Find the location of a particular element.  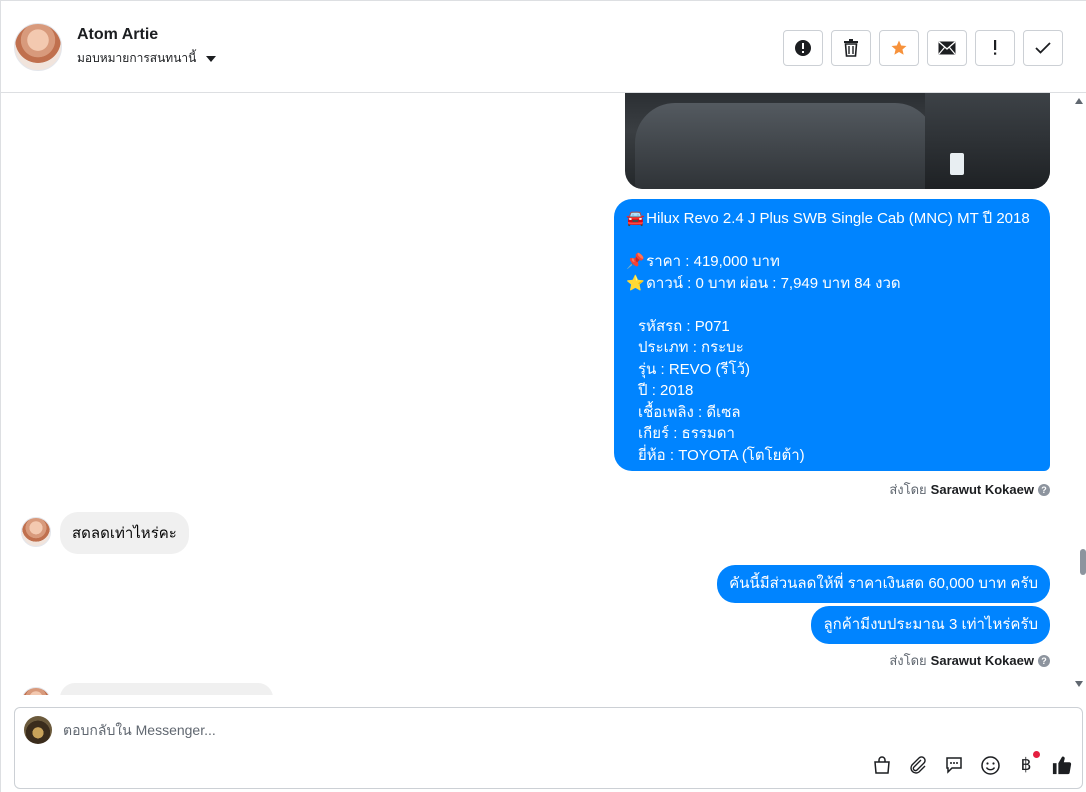

star-button is located at coordinates (899, 48).